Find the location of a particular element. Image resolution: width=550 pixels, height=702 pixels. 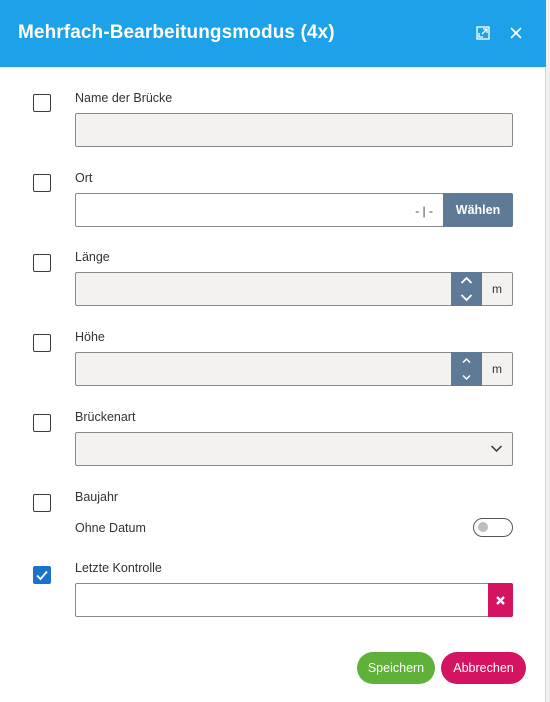

baujahr-label: Baujahr is located at coordinates (97, 497).